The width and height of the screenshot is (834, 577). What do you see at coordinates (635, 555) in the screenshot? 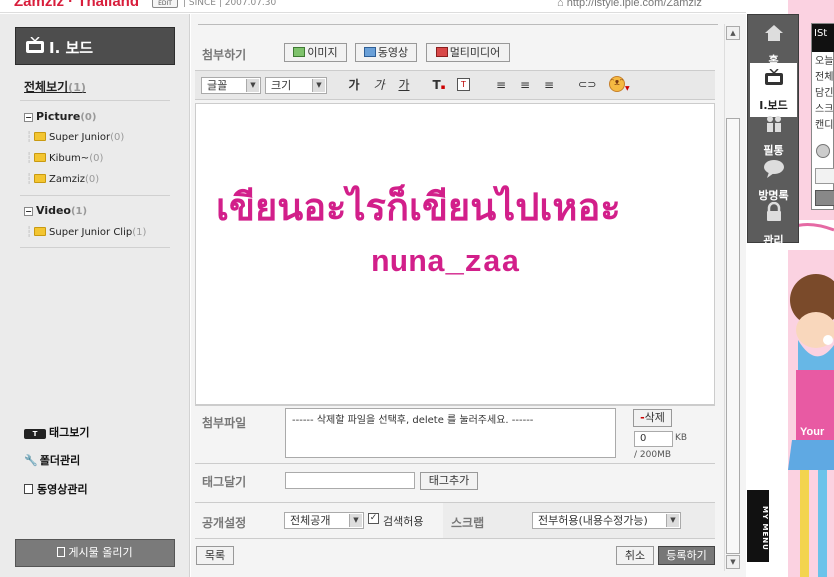
I see `cancel-button: 취소` at bounding box center [635, 555].